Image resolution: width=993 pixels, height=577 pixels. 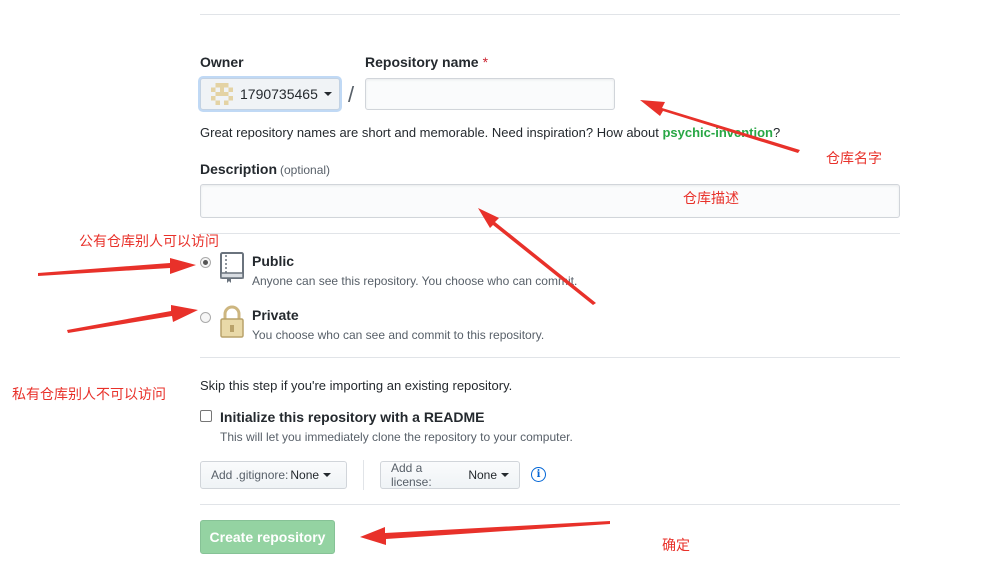 What do you see at coordinates (550, 14) in the screenshot?
I see `top-divider` at bounding box center [550, 14].